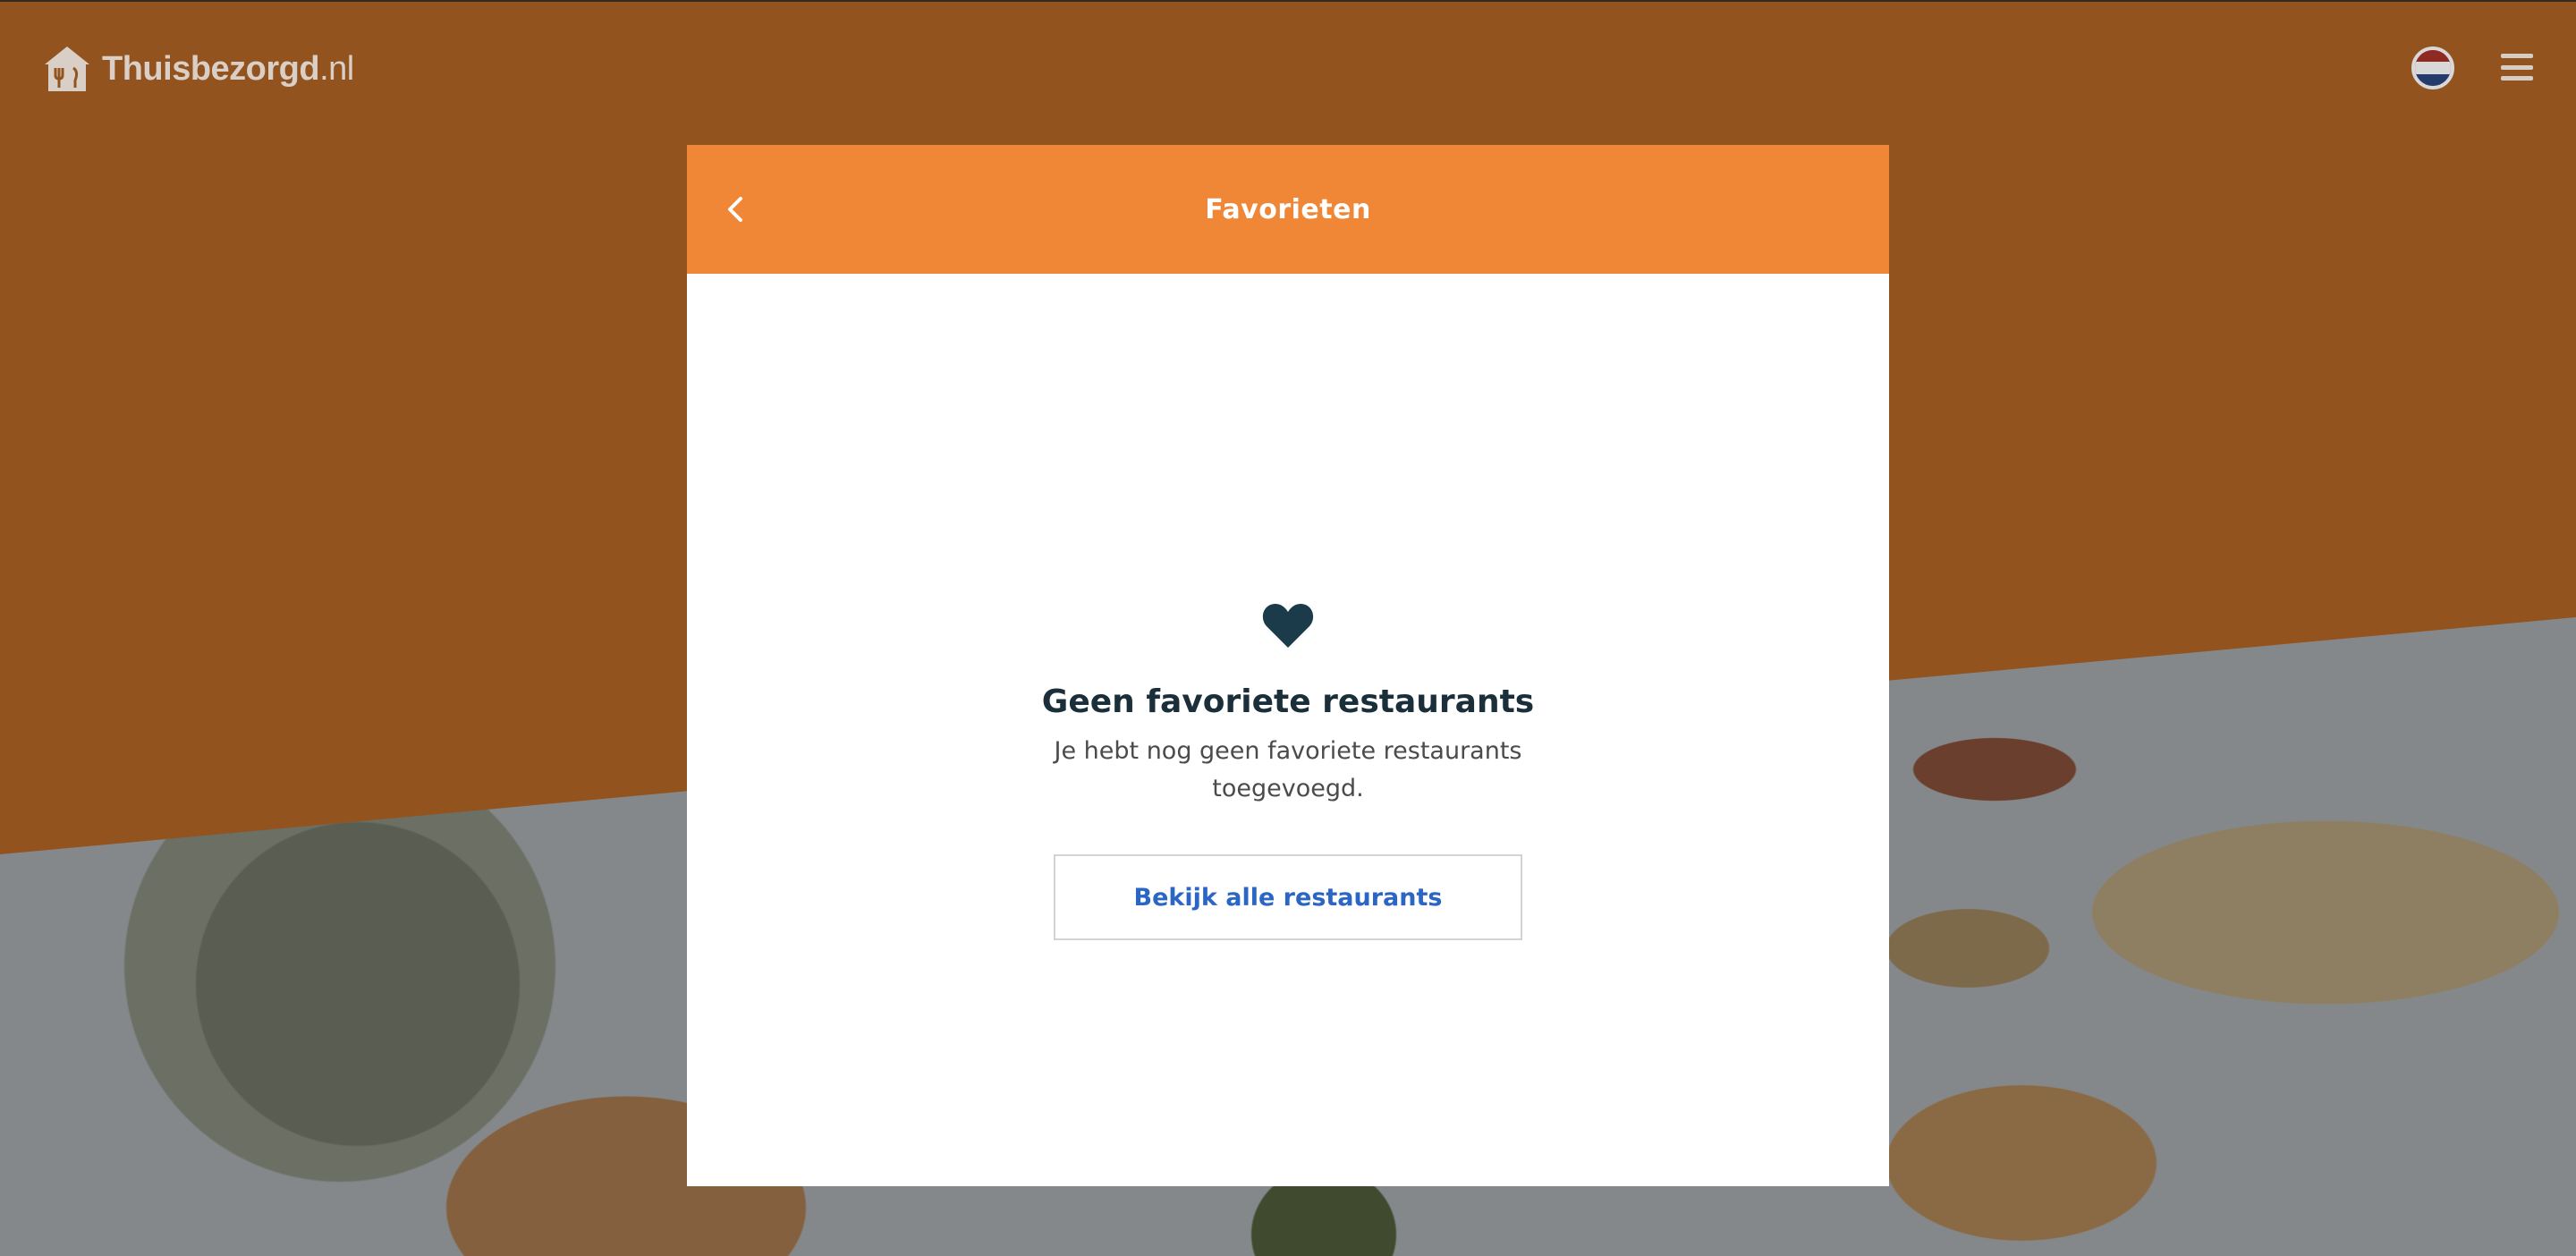 This screenshot has width=2576, height=1256. Describe the element at coordinates (2432, 68) in the screenshot. I see `netherlands-flag-icon` at that location.